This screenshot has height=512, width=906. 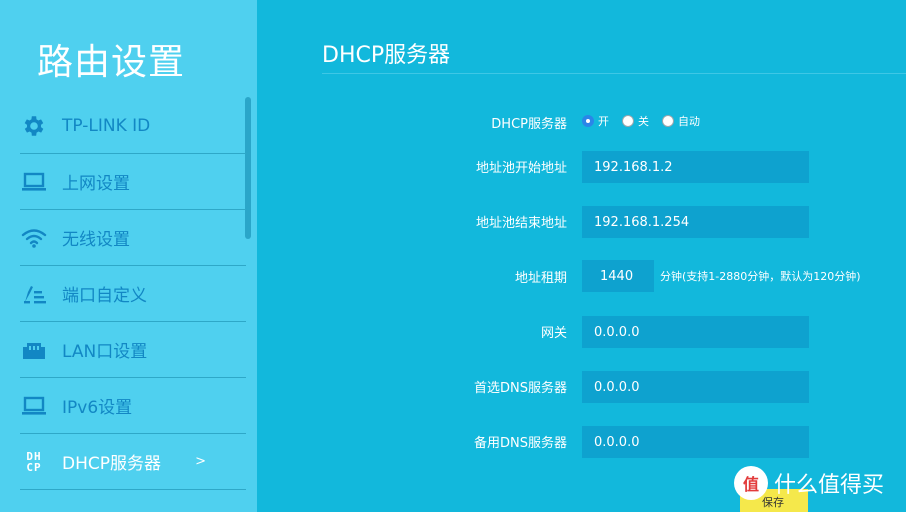 I want to click on radio-label: 关, so click(x=643, y=121).